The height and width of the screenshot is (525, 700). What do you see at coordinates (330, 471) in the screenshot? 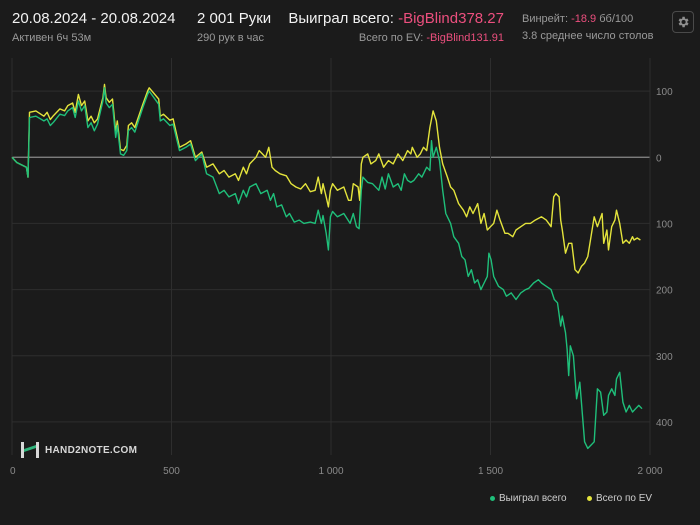
I see `x-tick-label: 1 000` at bounding box center [330, 471].